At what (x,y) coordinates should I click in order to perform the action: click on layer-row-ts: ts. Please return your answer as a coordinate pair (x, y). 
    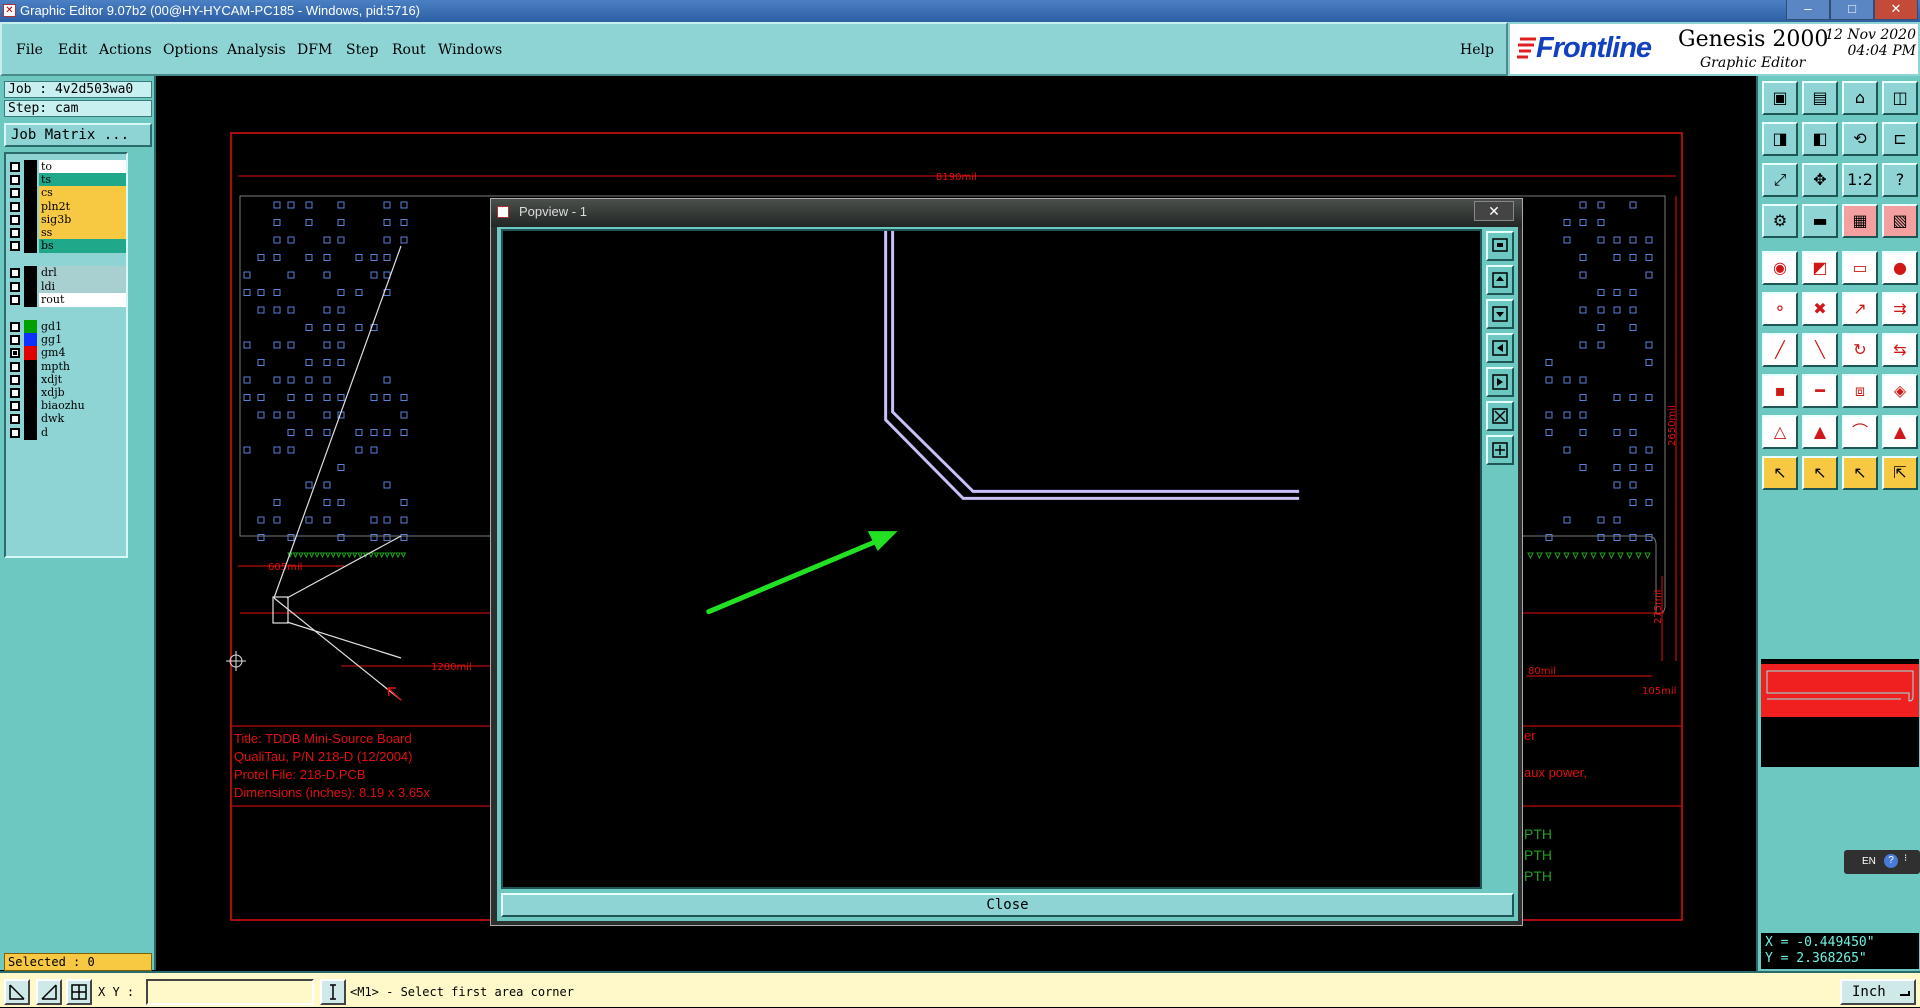
    Looking at the image, I should click on (67, 180).